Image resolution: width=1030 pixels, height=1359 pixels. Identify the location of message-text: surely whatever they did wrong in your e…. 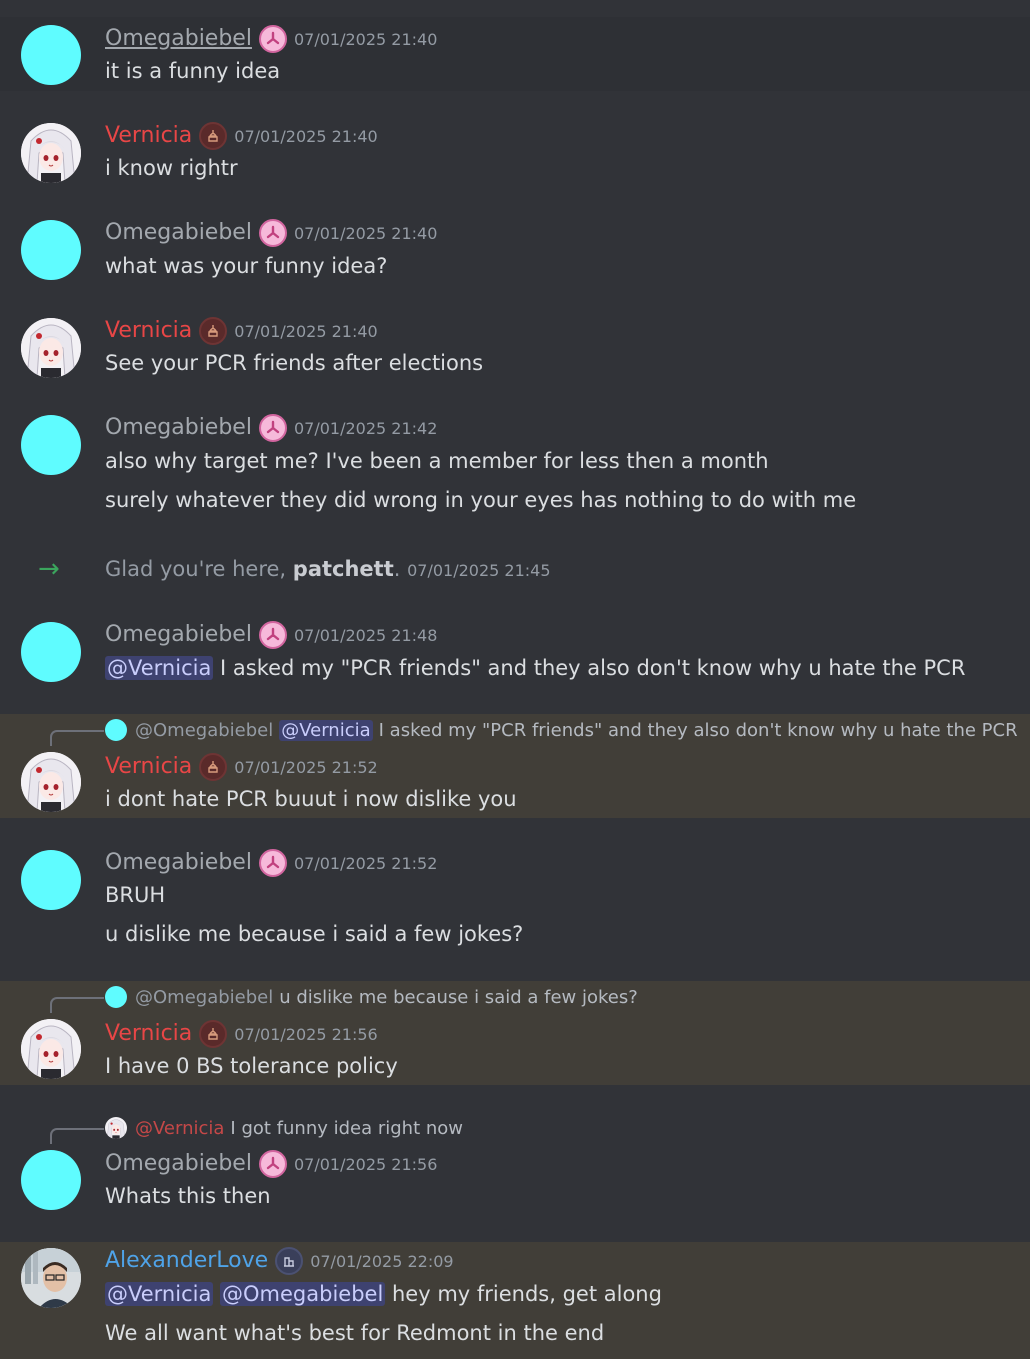
(481, 500).